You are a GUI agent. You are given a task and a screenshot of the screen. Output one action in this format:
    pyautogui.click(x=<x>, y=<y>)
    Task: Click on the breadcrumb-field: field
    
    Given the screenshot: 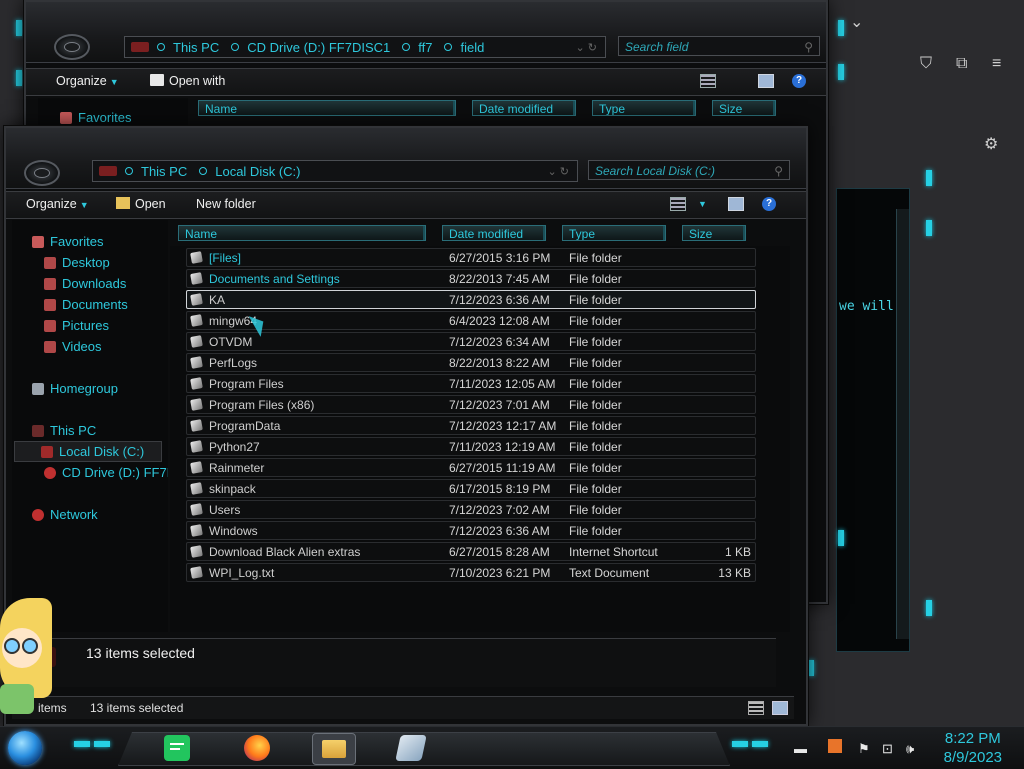 What is the action you would take?
    pyautogui.click(x=472, y=47)
    